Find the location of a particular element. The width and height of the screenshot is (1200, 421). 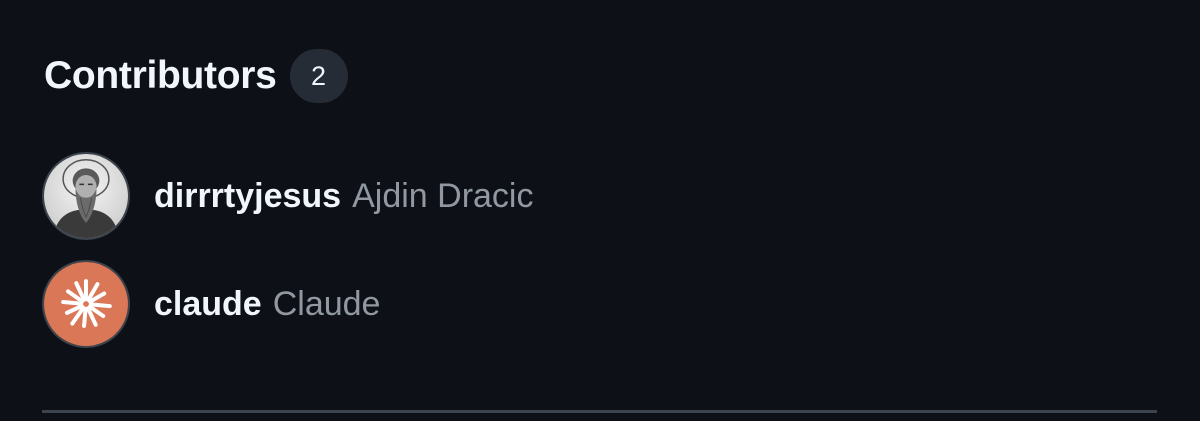

contributors-header: Contributors 2 is located at coordinates (196, 76).